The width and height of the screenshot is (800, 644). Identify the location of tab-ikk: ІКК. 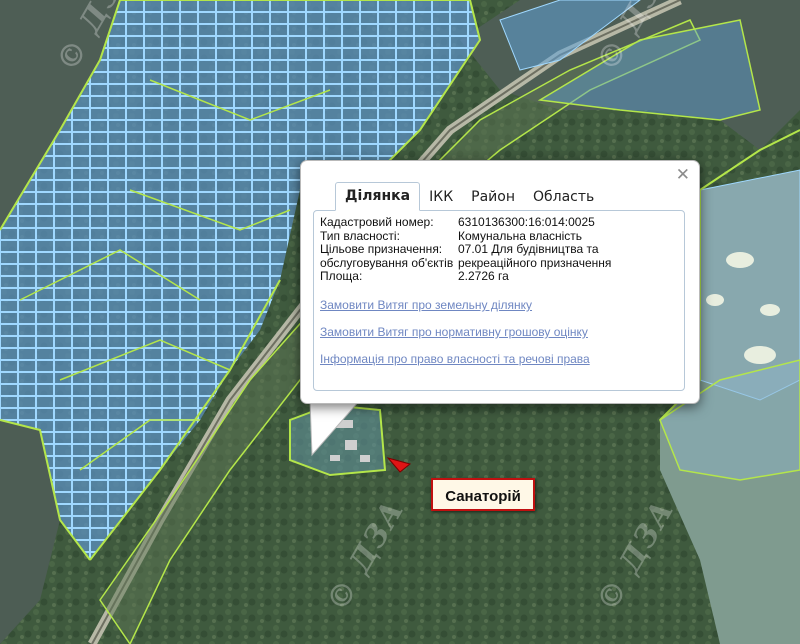
(441, 197).